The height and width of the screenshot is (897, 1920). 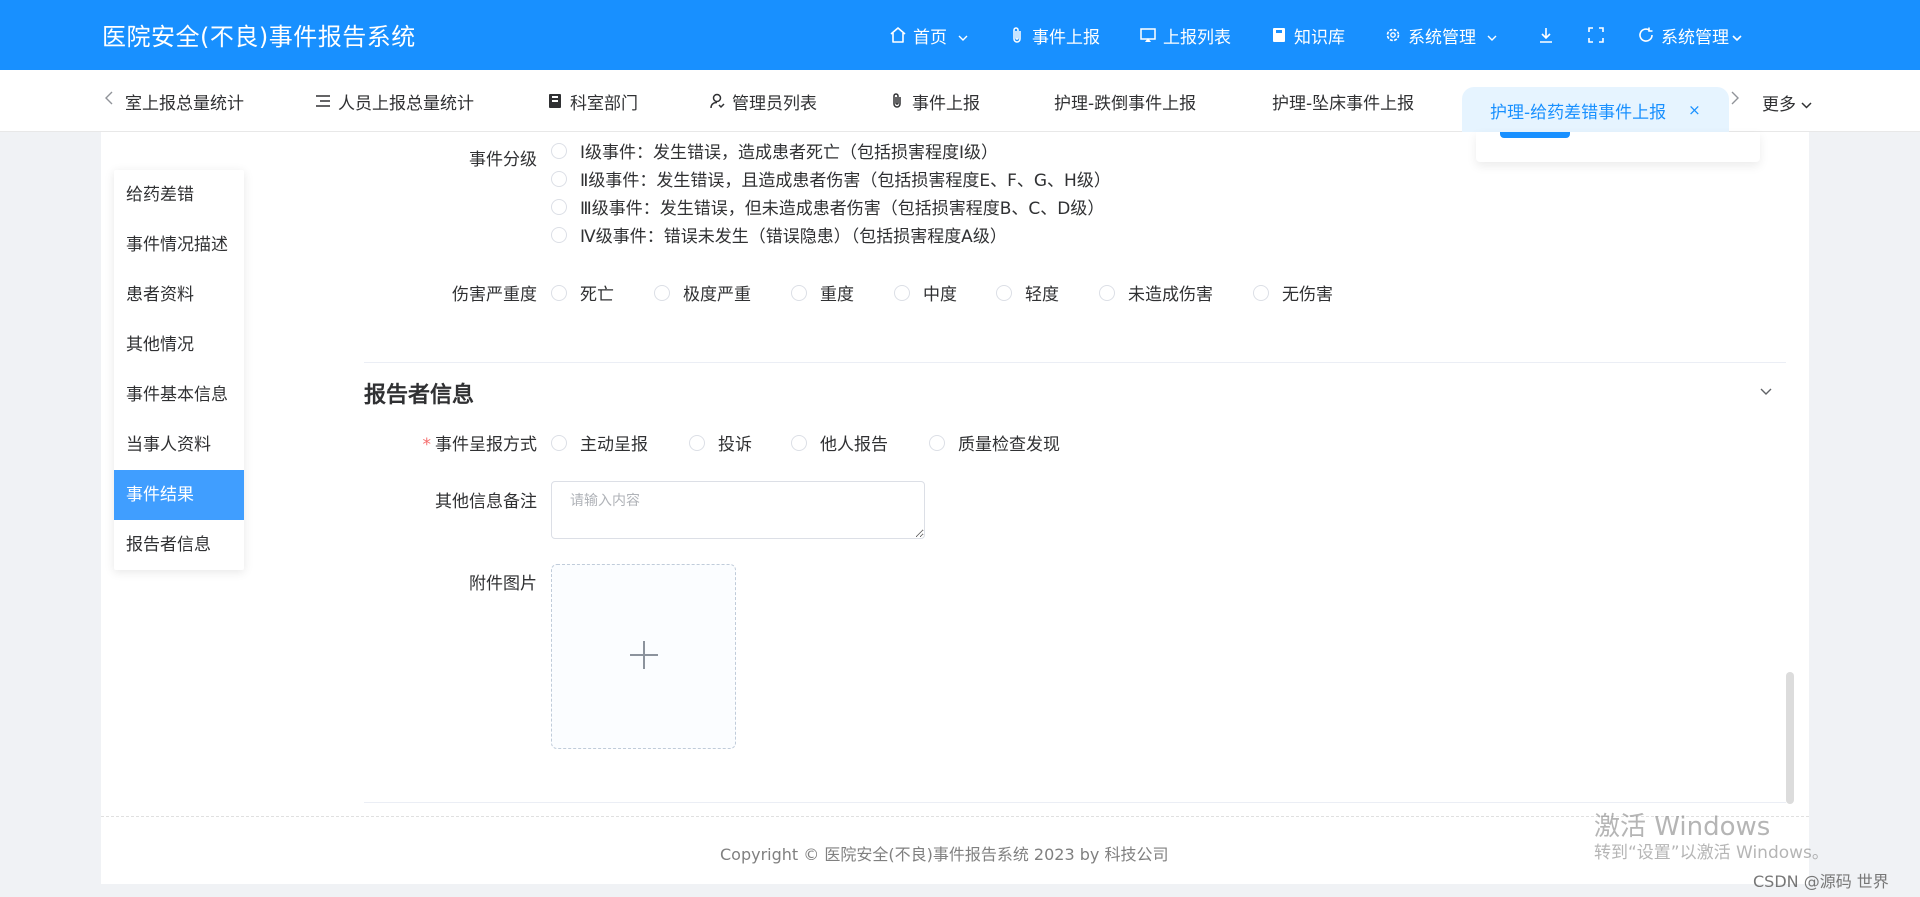 What do you see at coordinates (179, 345) in the screenshot?
I see `anchor-item-other-info: 其他情况` at bounding box center [179, 345].